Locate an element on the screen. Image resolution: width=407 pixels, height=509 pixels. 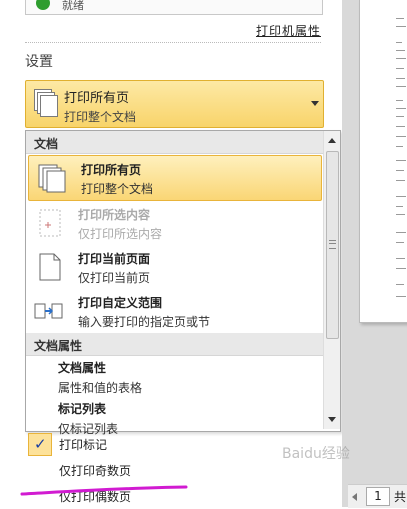
option-label: 仅打印奇数页 is located at coordinates (95, 471).